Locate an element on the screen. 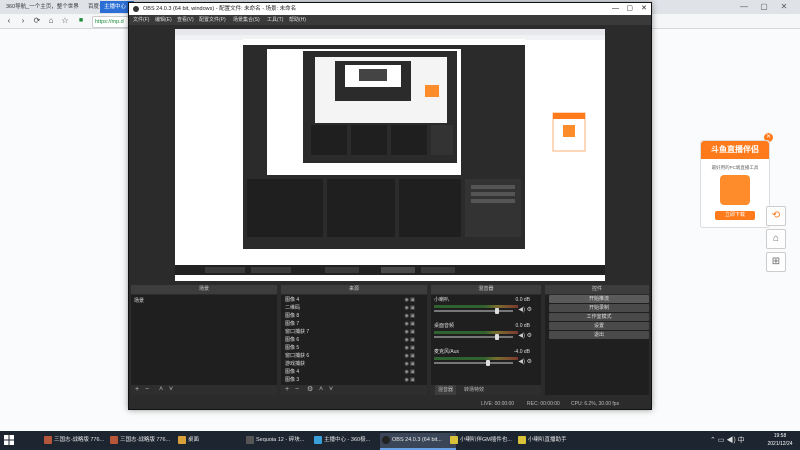 This screenshot has width=800, height=450. close-icon: ✕ is located at coordinates (784, 7).